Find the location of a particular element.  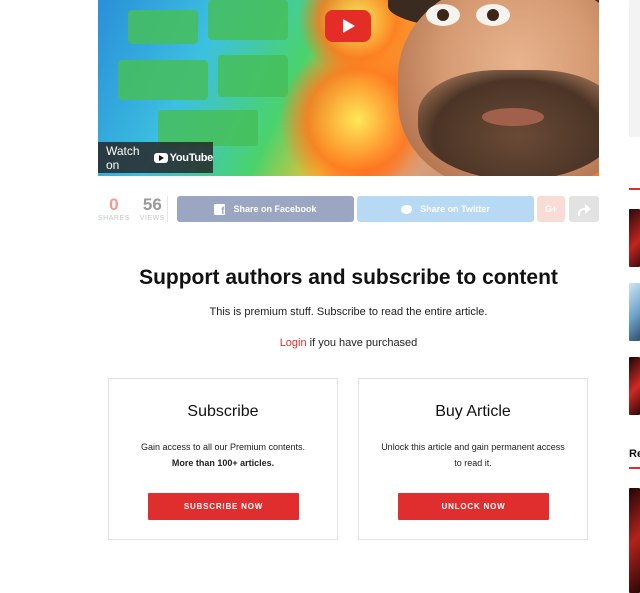

share-twitter-label: Share on Twitter is located at coordinates (455, 209).